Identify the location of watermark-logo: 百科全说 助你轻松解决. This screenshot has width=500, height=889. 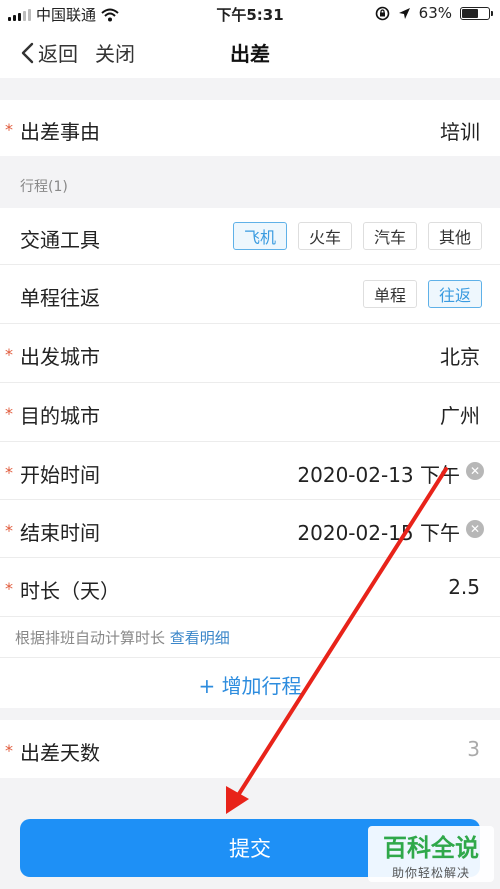
(431, 854).